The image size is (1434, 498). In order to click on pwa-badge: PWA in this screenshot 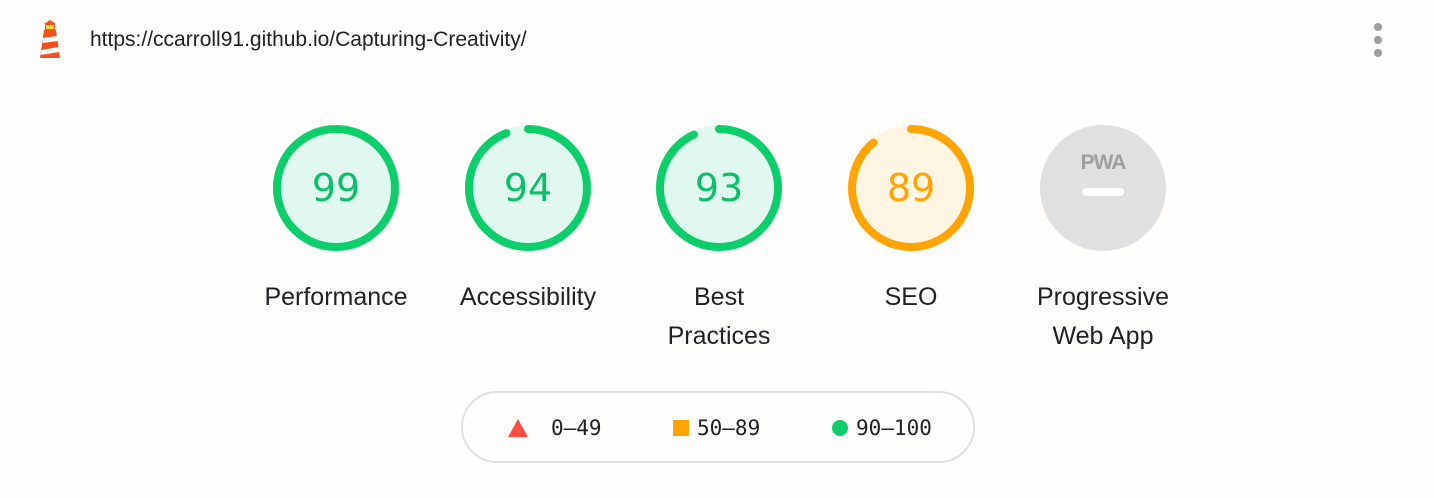, I will do `click(1103, 188)`.